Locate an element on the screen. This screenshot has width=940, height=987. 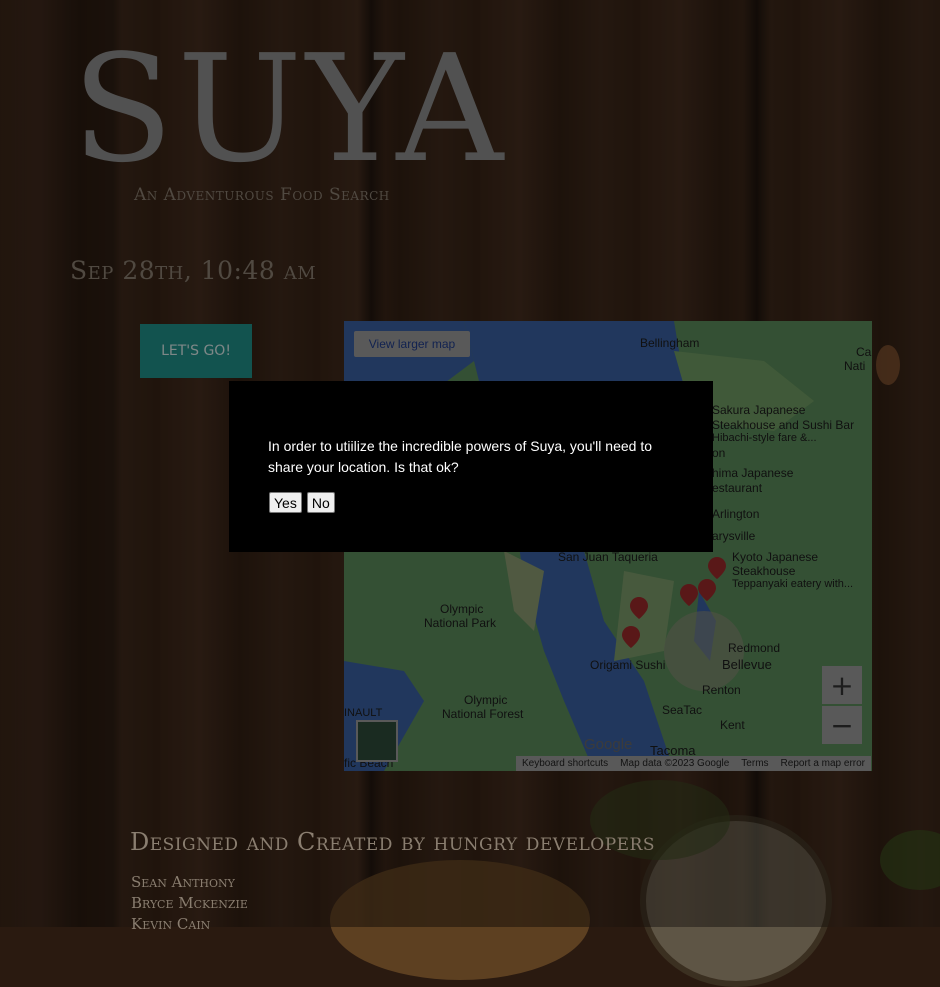
map-label: San Juan Taqueria is located at coordinates (608, 557).